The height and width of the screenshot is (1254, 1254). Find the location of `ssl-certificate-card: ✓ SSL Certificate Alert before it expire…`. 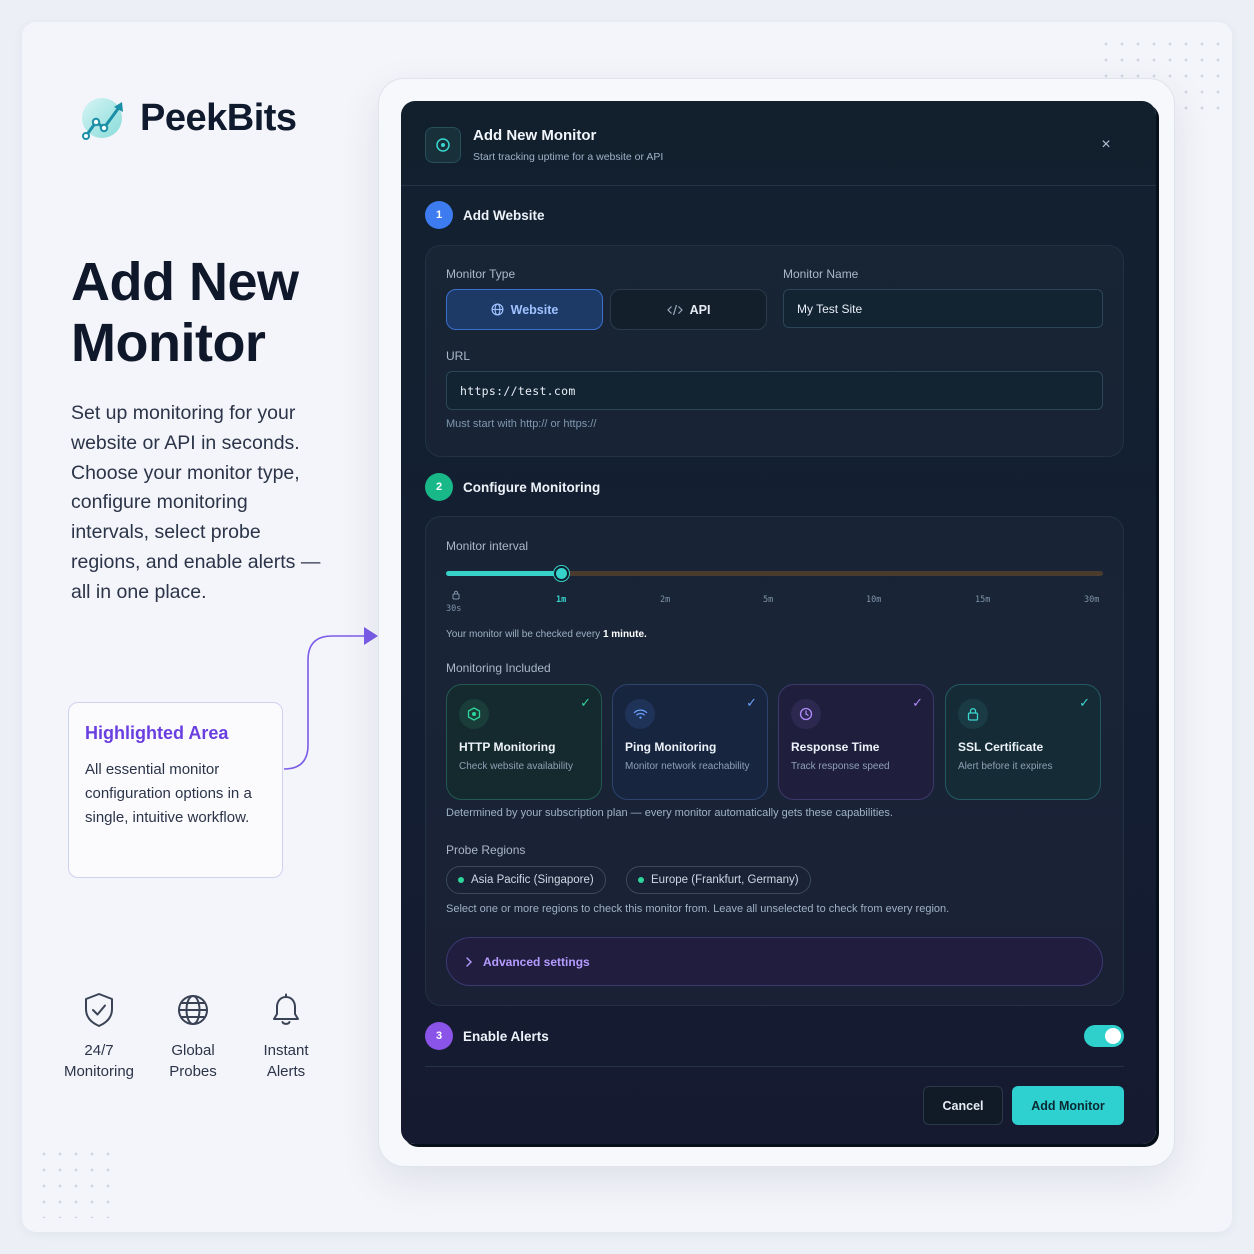

ssl-certificate-card: ✓ SSL Certificate Alert before it expire… is located at coordinates (1023, 742).